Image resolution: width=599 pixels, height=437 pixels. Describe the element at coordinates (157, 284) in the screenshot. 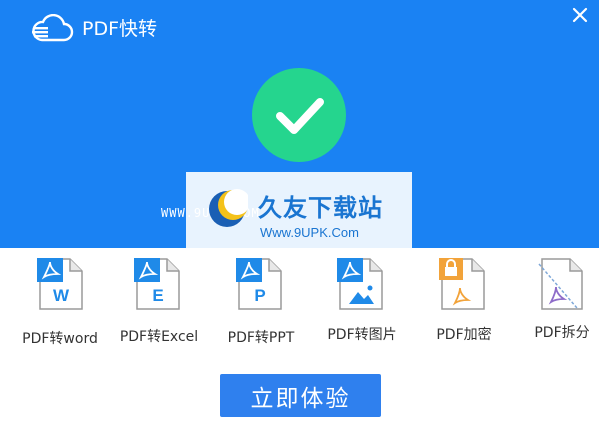

I see `pdf-to-excel-icon: E` at that location.